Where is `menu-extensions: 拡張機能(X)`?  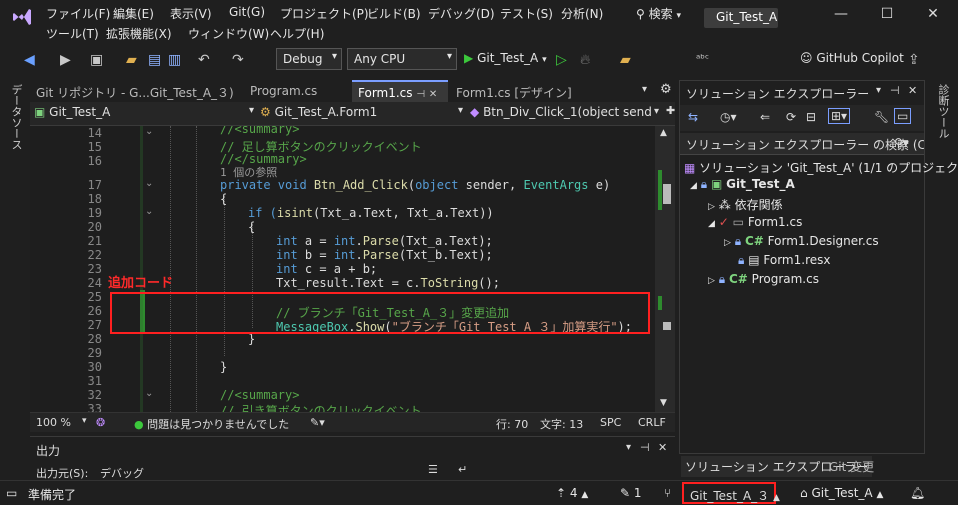
menu-extensions: 拡張機能(X) is located at coordinates (139, 33).